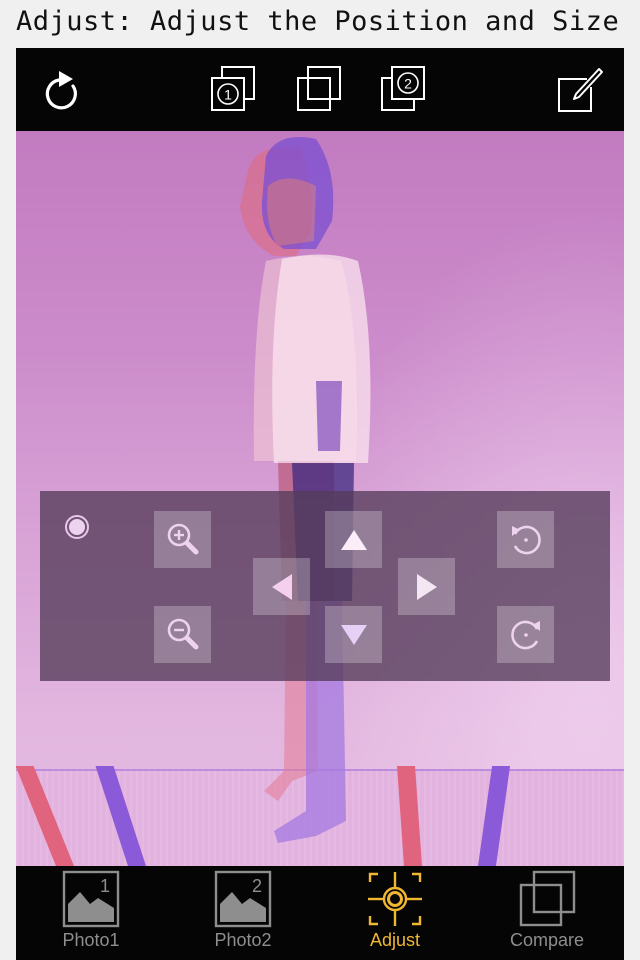 This screenshot has height=960, width=640. I want to click on edit-icon, so click(580, 90).